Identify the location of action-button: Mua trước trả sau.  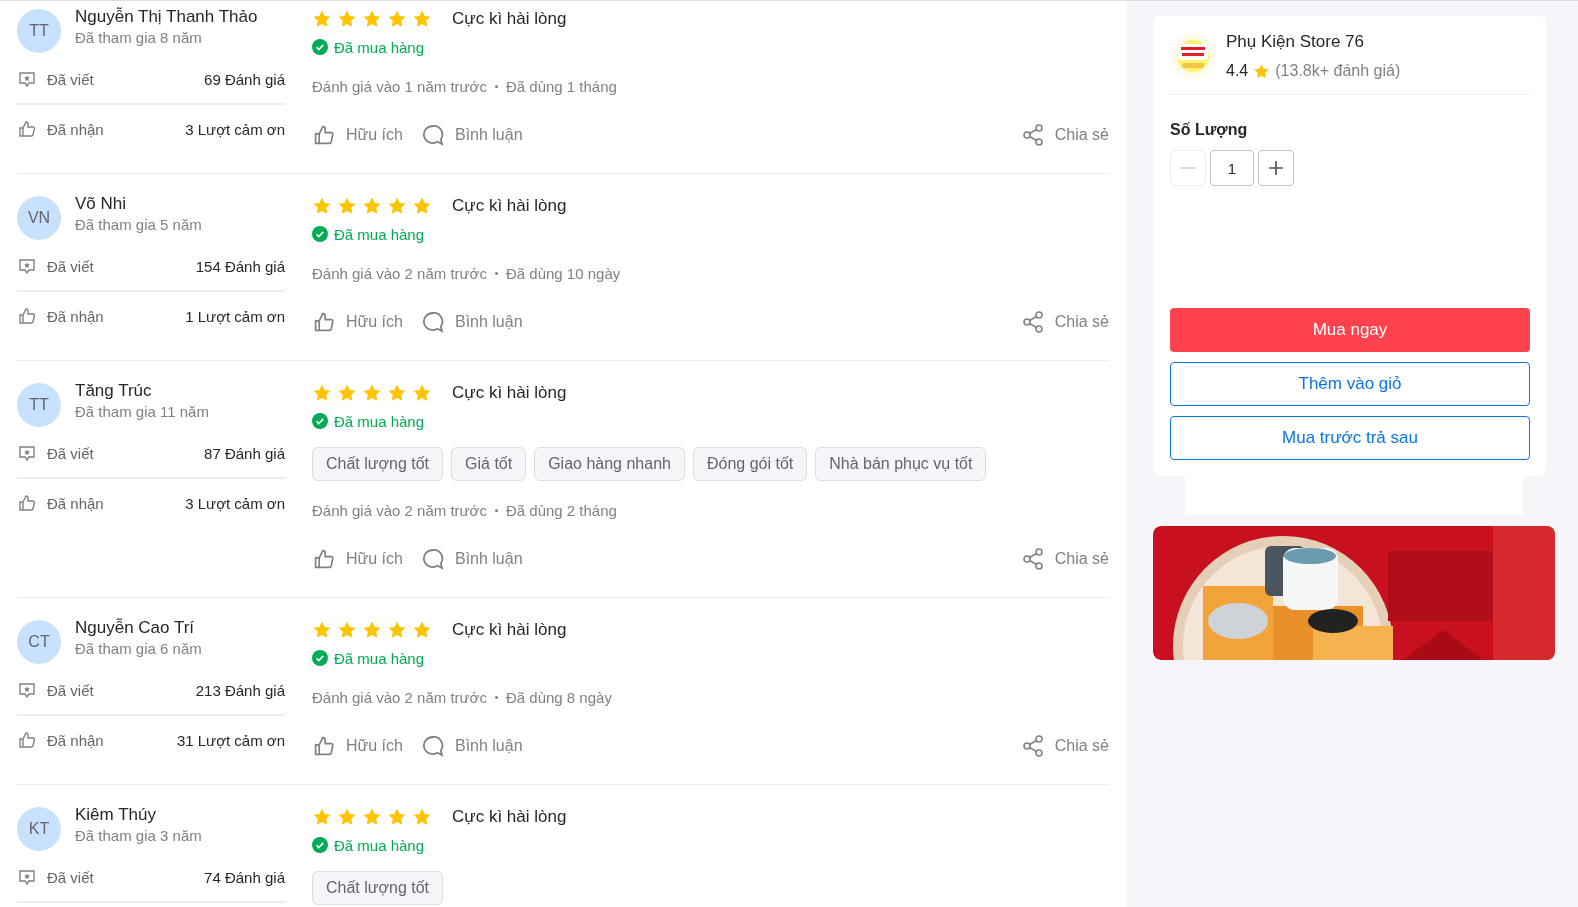
(1350, 438).